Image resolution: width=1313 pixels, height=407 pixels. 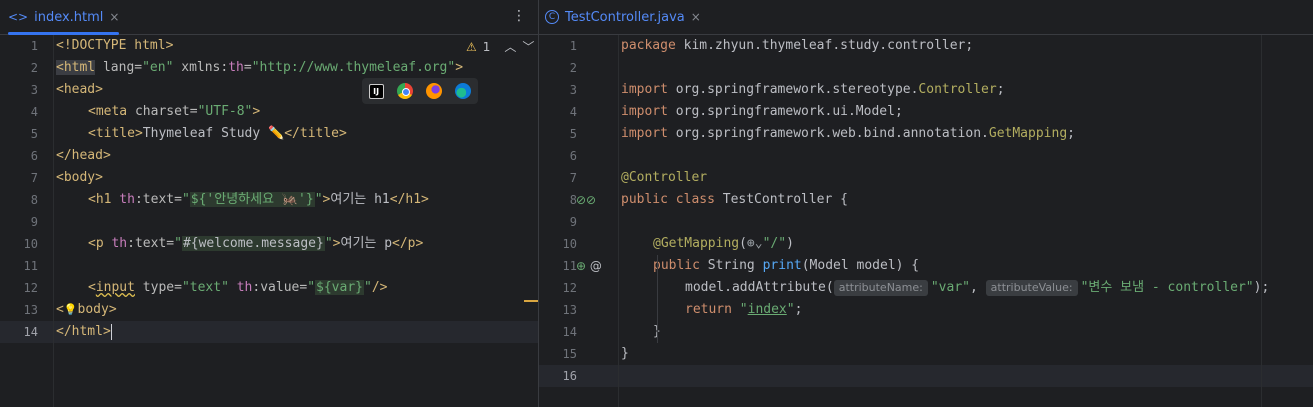 What do you see at coordinates (360, 199) in the screenshot?
I see `text: 여기는 h1` at bounding box center [360, 199].